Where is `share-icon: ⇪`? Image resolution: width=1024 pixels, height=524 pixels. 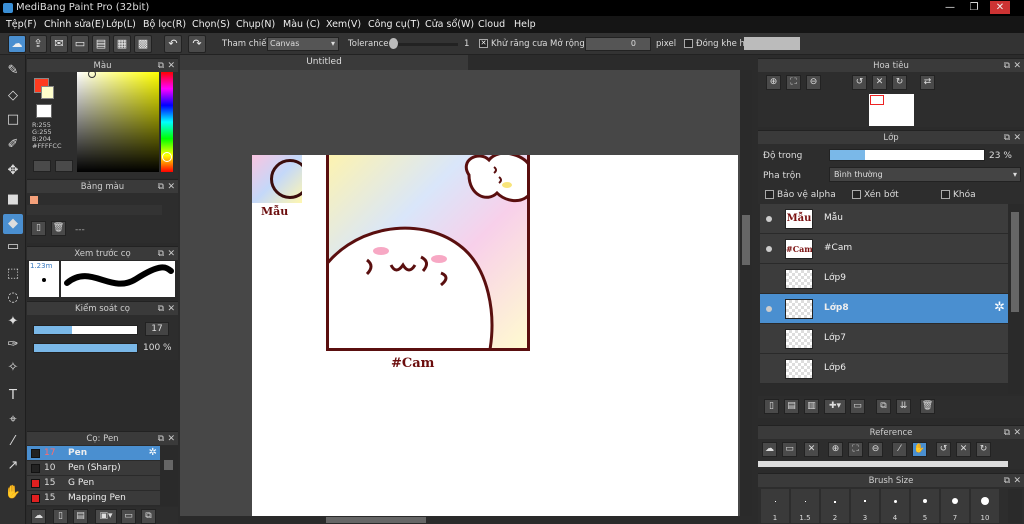
share-icon: ⇪ is located at coordinates (38, 44).